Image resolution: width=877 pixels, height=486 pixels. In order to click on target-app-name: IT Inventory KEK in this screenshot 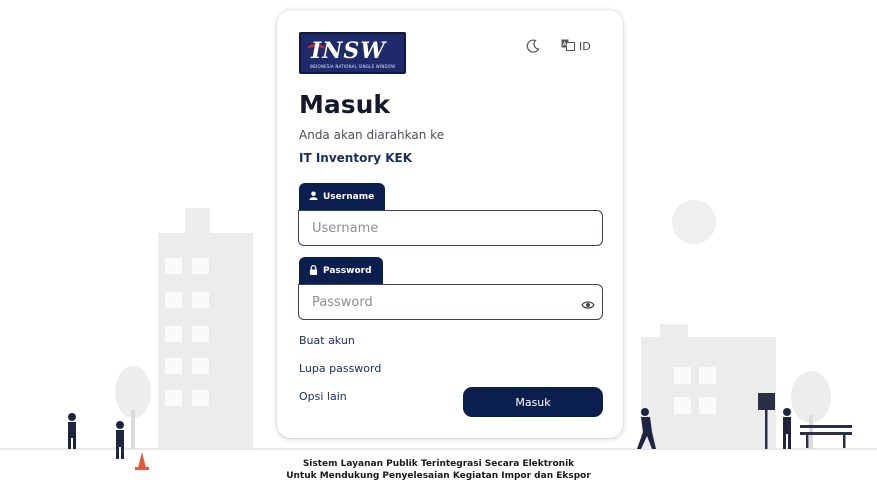, I will do `click(356, 158)`.